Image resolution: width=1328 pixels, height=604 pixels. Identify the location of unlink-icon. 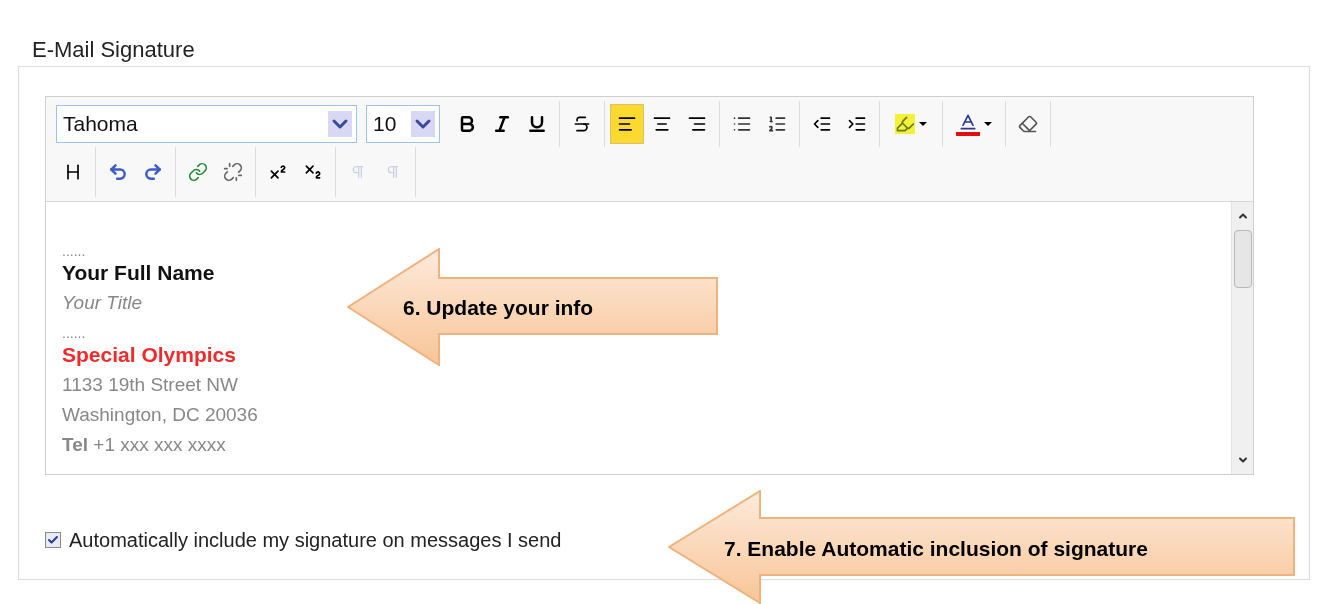
(233, 172).